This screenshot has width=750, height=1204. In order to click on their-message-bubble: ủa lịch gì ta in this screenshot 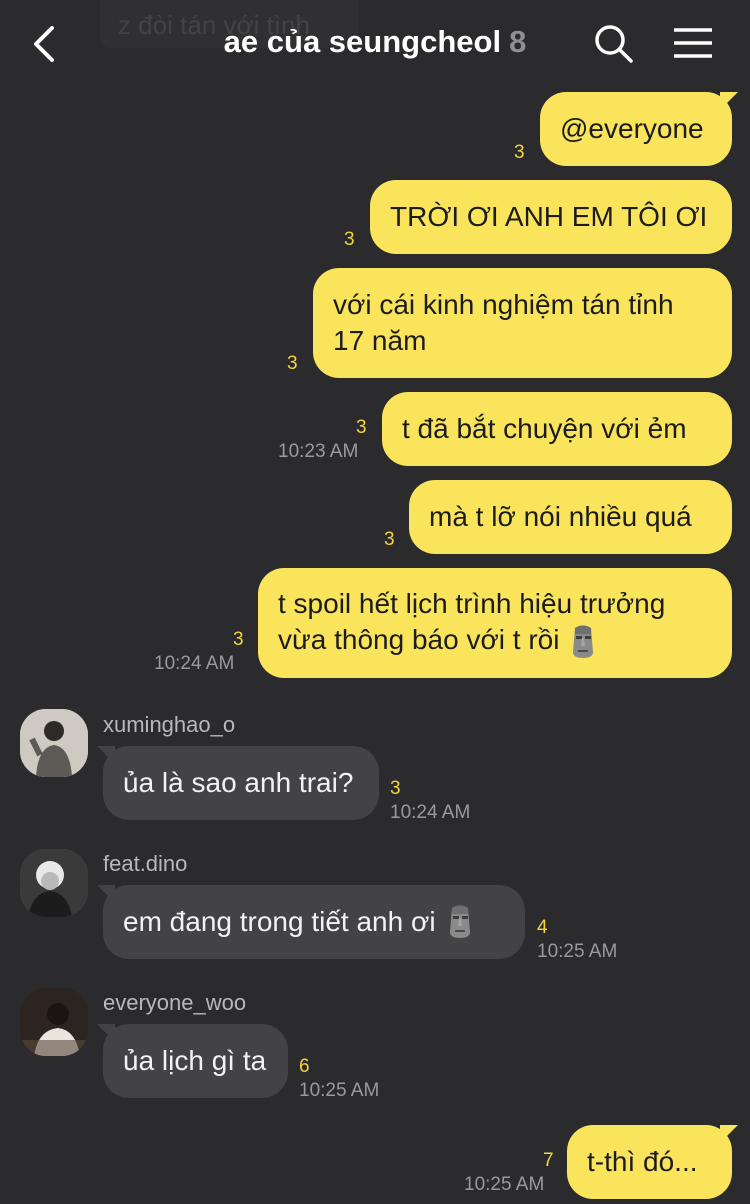, I will do `click(195, 1061)`.